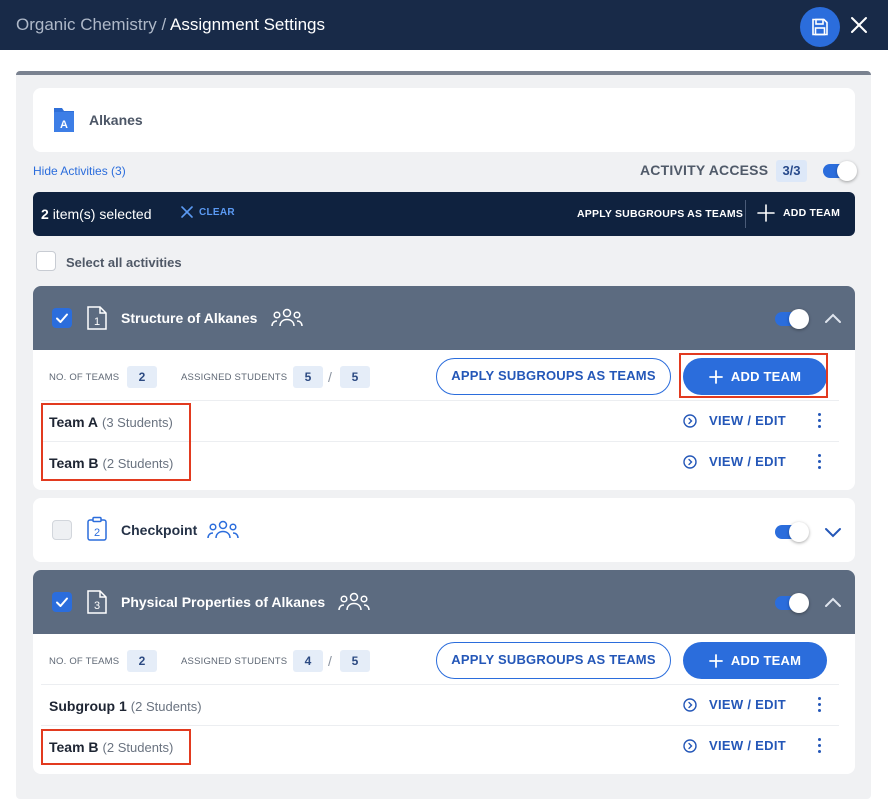 This screenshot has width=888, height=812. I want to click on selection-bar-divider, so click(745, 214).